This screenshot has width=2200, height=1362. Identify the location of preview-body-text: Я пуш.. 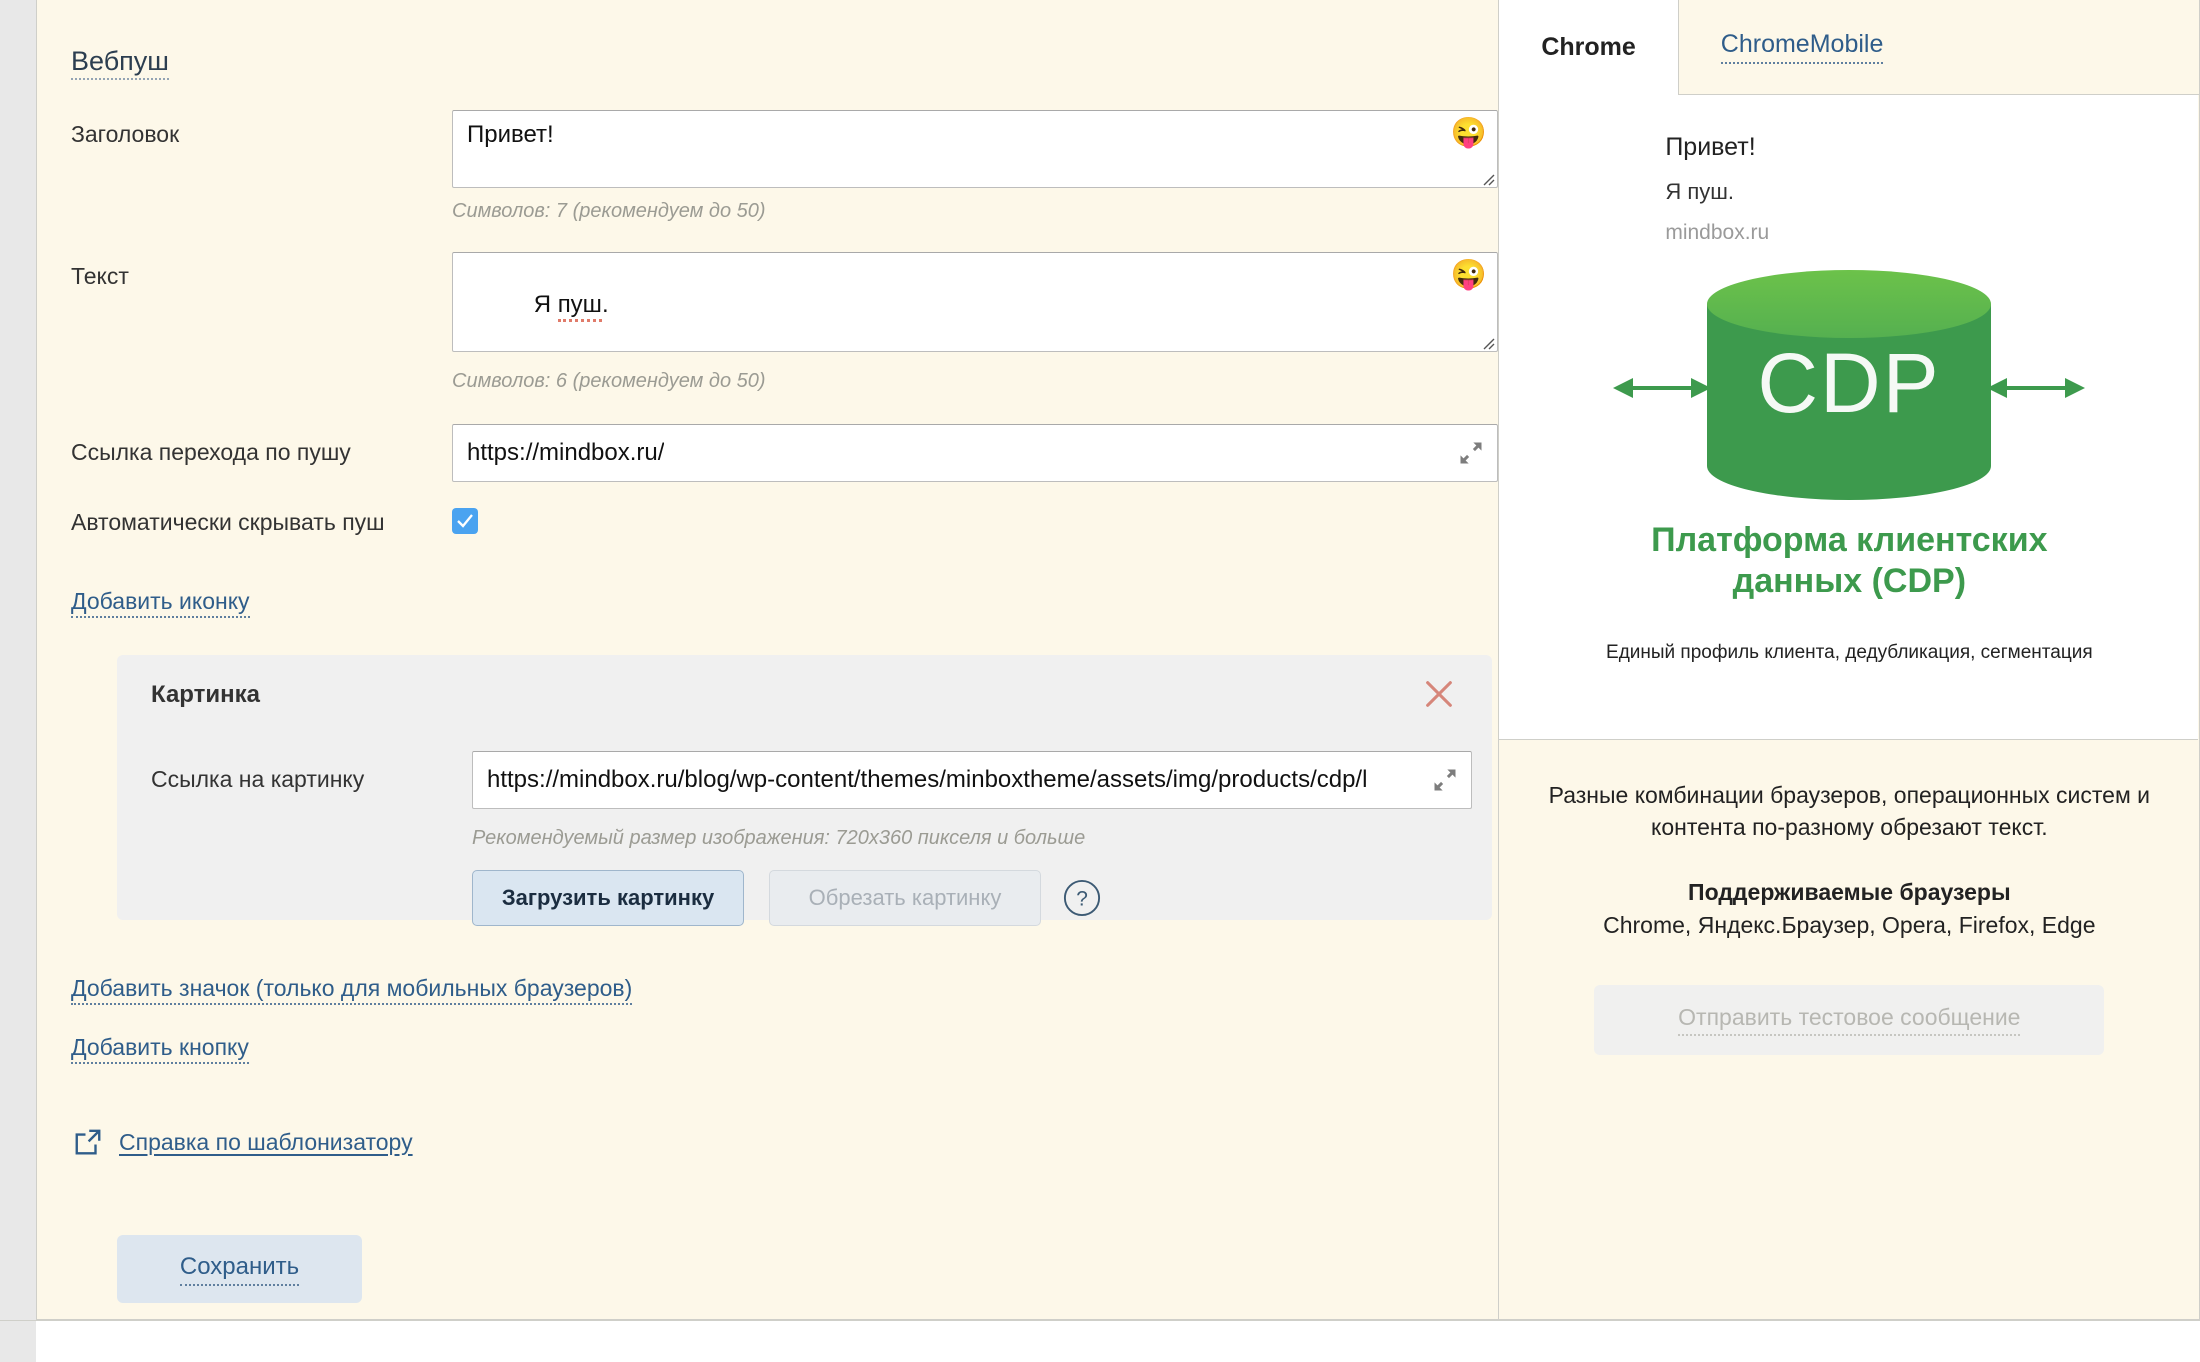
(1700, 191).